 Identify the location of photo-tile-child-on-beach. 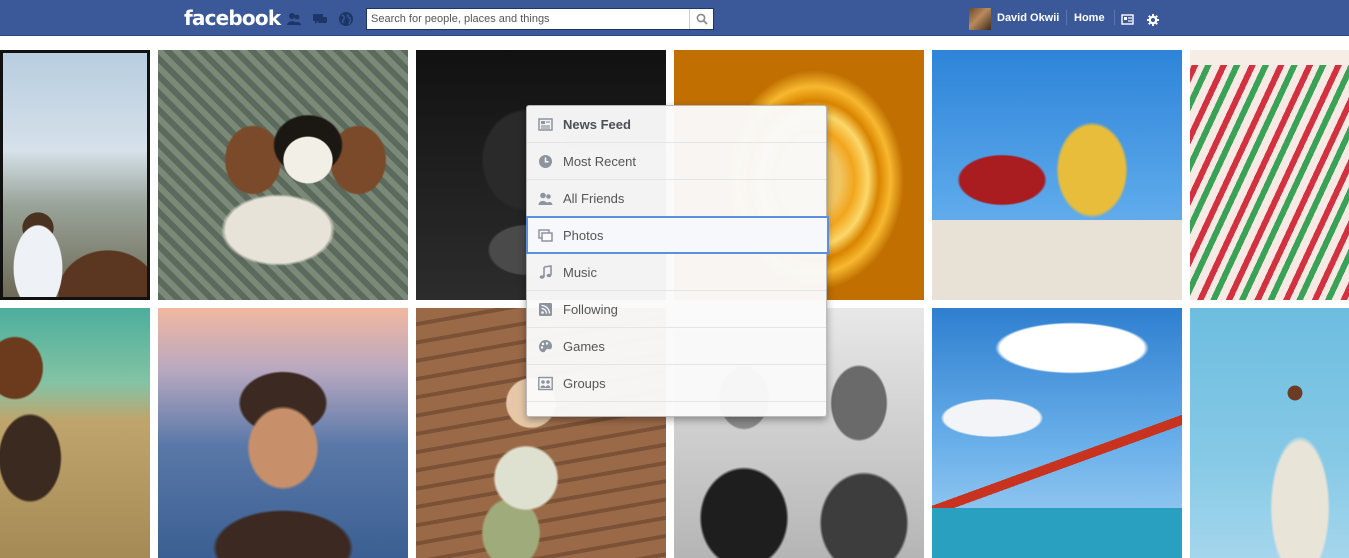
(75, 433).